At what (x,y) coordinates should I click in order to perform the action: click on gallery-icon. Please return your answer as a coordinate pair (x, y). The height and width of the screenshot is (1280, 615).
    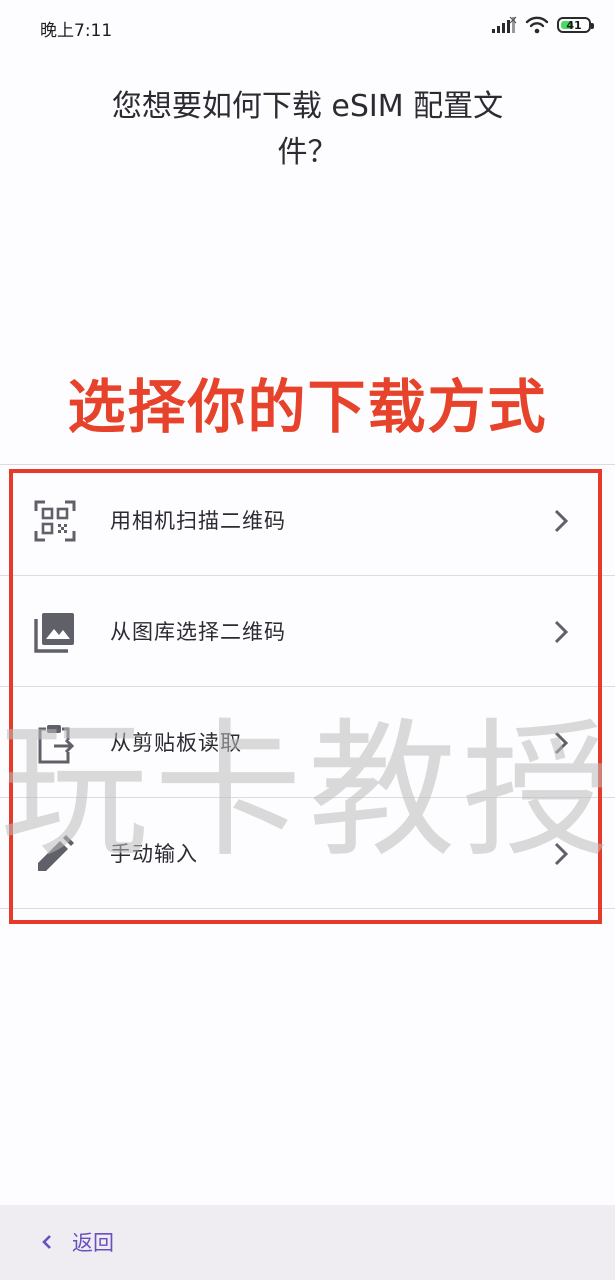
    Looking at the image, I should click on (54, 633).